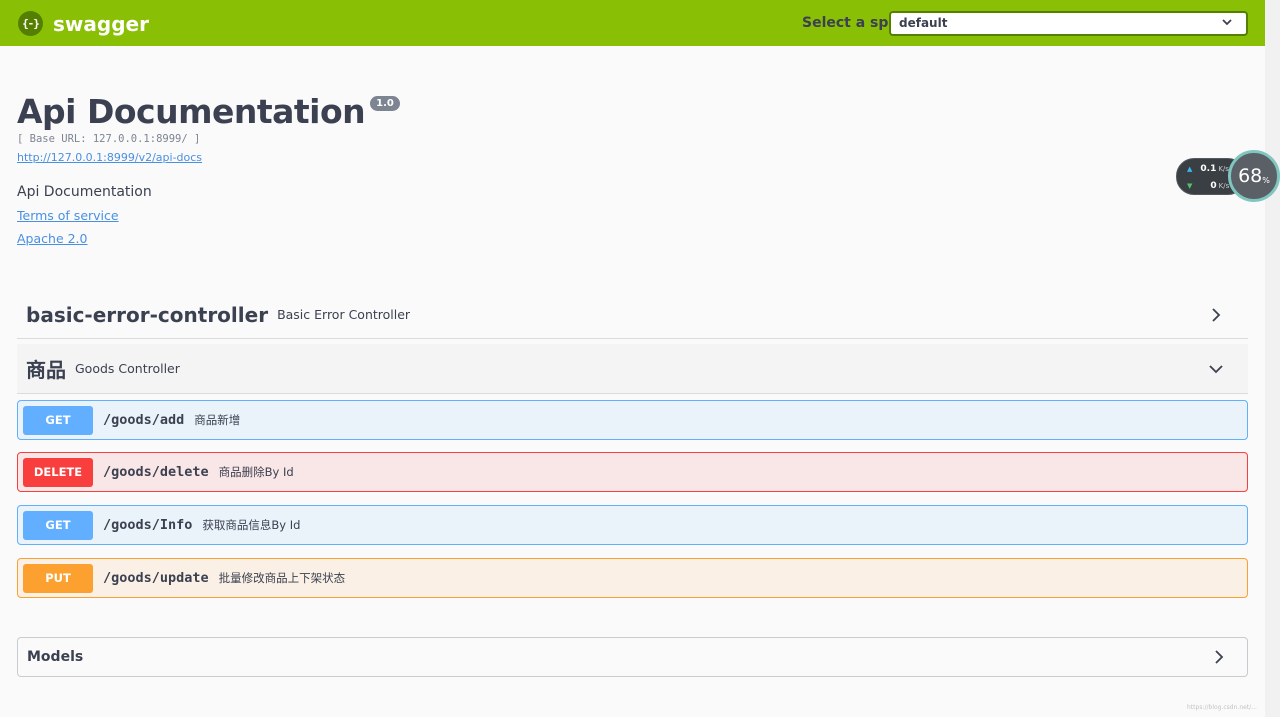  I want to click on api-title-block: Api Documentation 1.0, so click(208, 112).